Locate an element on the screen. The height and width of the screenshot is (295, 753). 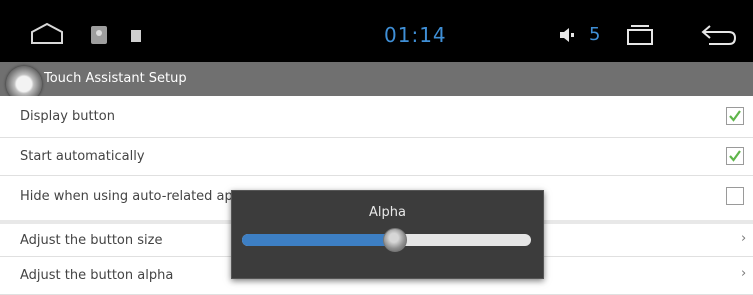
back-icon is located at coordinates (719, 35).